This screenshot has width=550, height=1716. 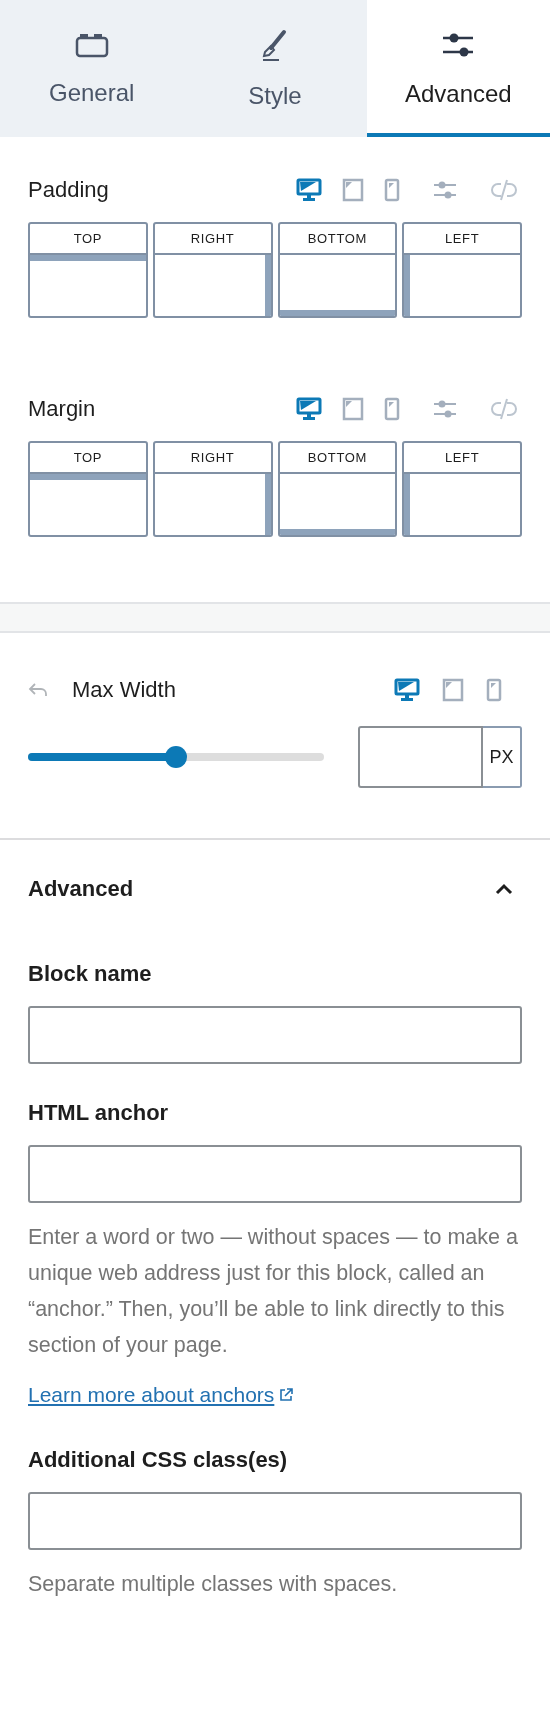 What do you see at coordinates (420, 757) in the screenshot?
I see `max-width-input` at bounding box center [420, 757].